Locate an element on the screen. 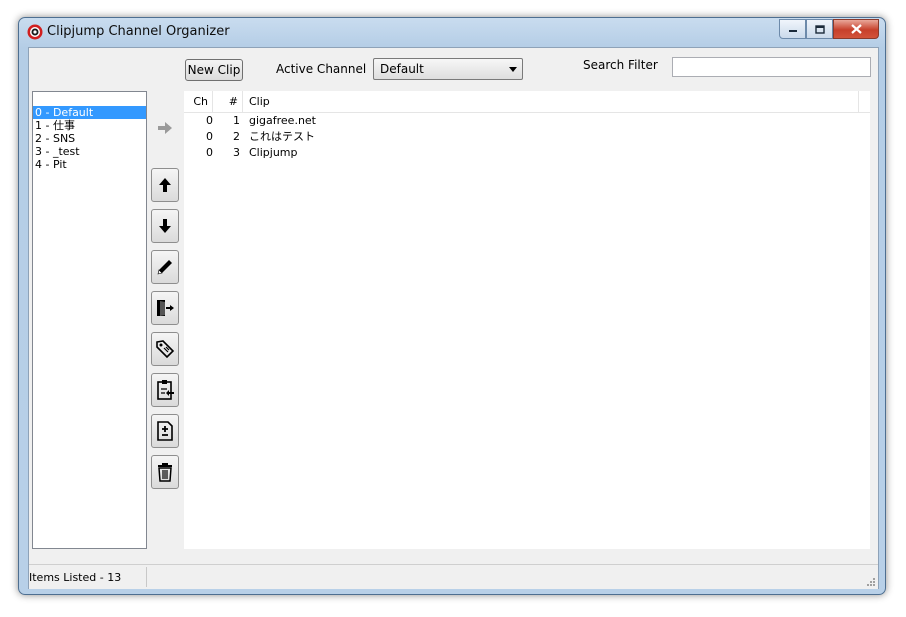 The image size is (906, 617). row-clip: gigafree.net is located at coordinates (282, 120).